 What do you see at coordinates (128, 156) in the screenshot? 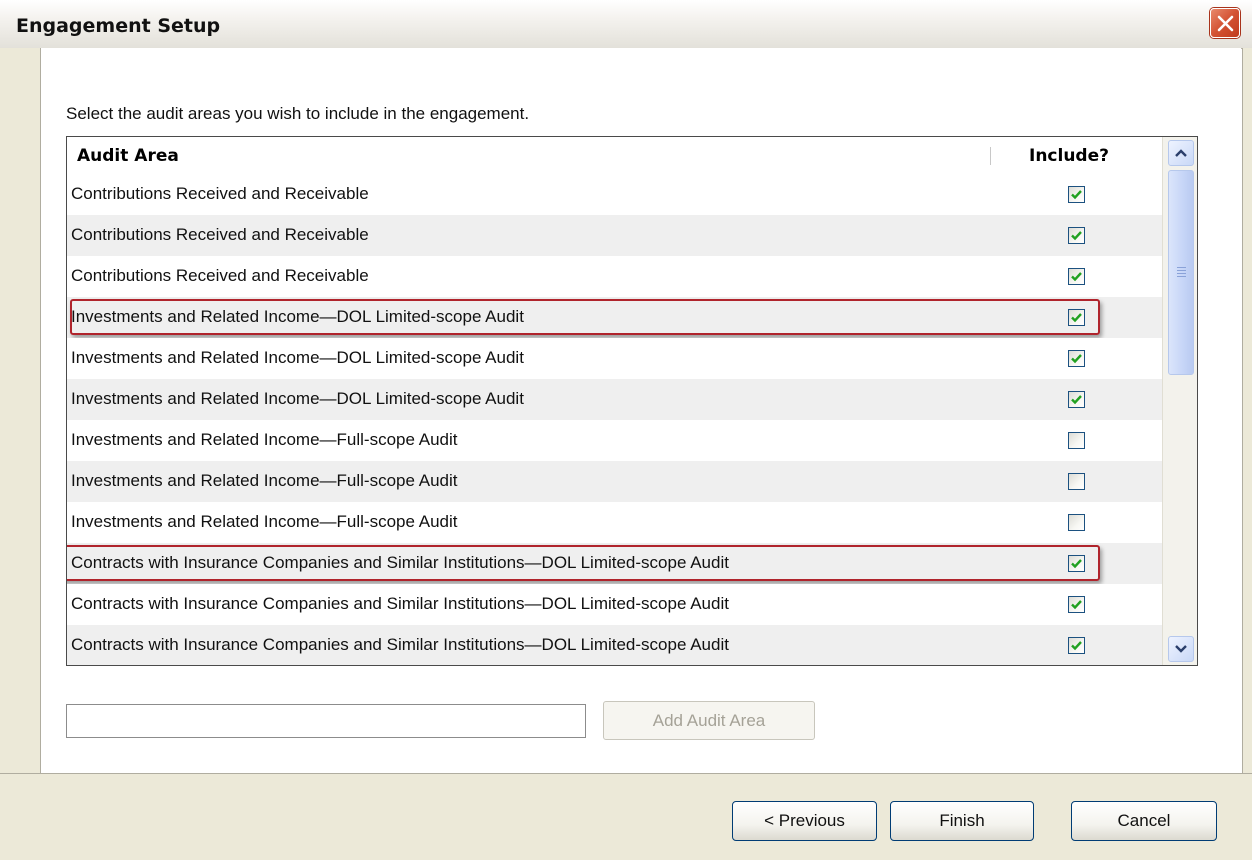
I see `column-header-audit-area: Audit Area` at bounding box center [128, 156].